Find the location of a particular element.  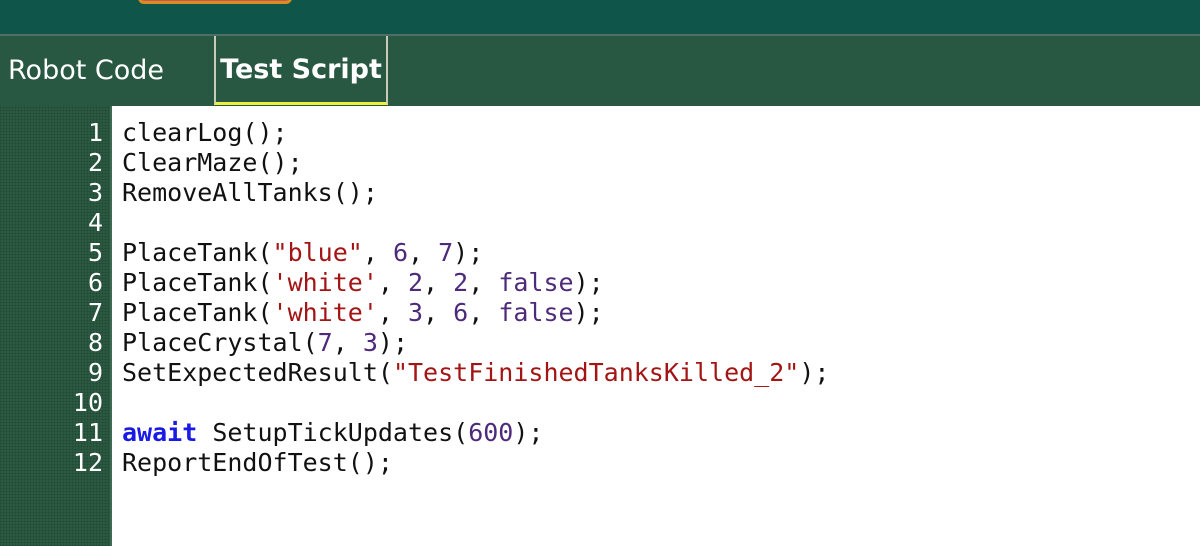

code-line-12: ReportEndOfTest(); is located at coordinates (661, 463).